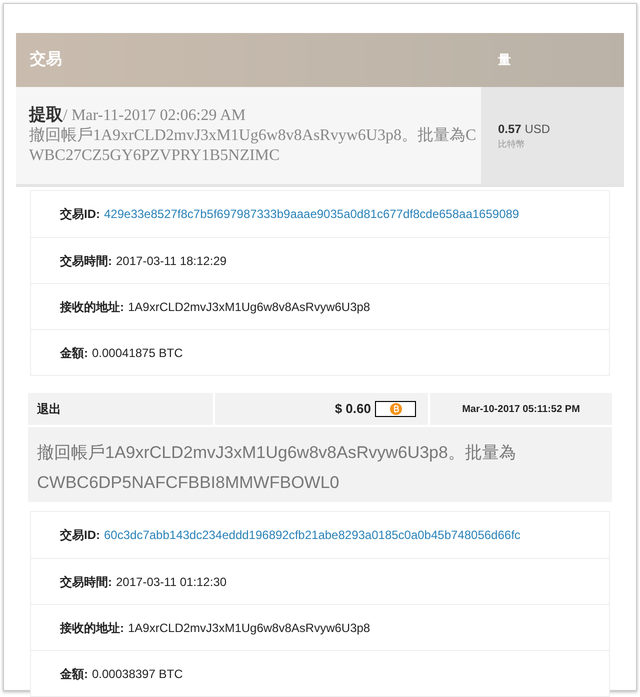 This screenshot has width=640, height=697. What do you see at coordinates (137, 674) in the screenshot?
I see `detail-value: 0.00038397 BTC` at bounding box center [137, 674].